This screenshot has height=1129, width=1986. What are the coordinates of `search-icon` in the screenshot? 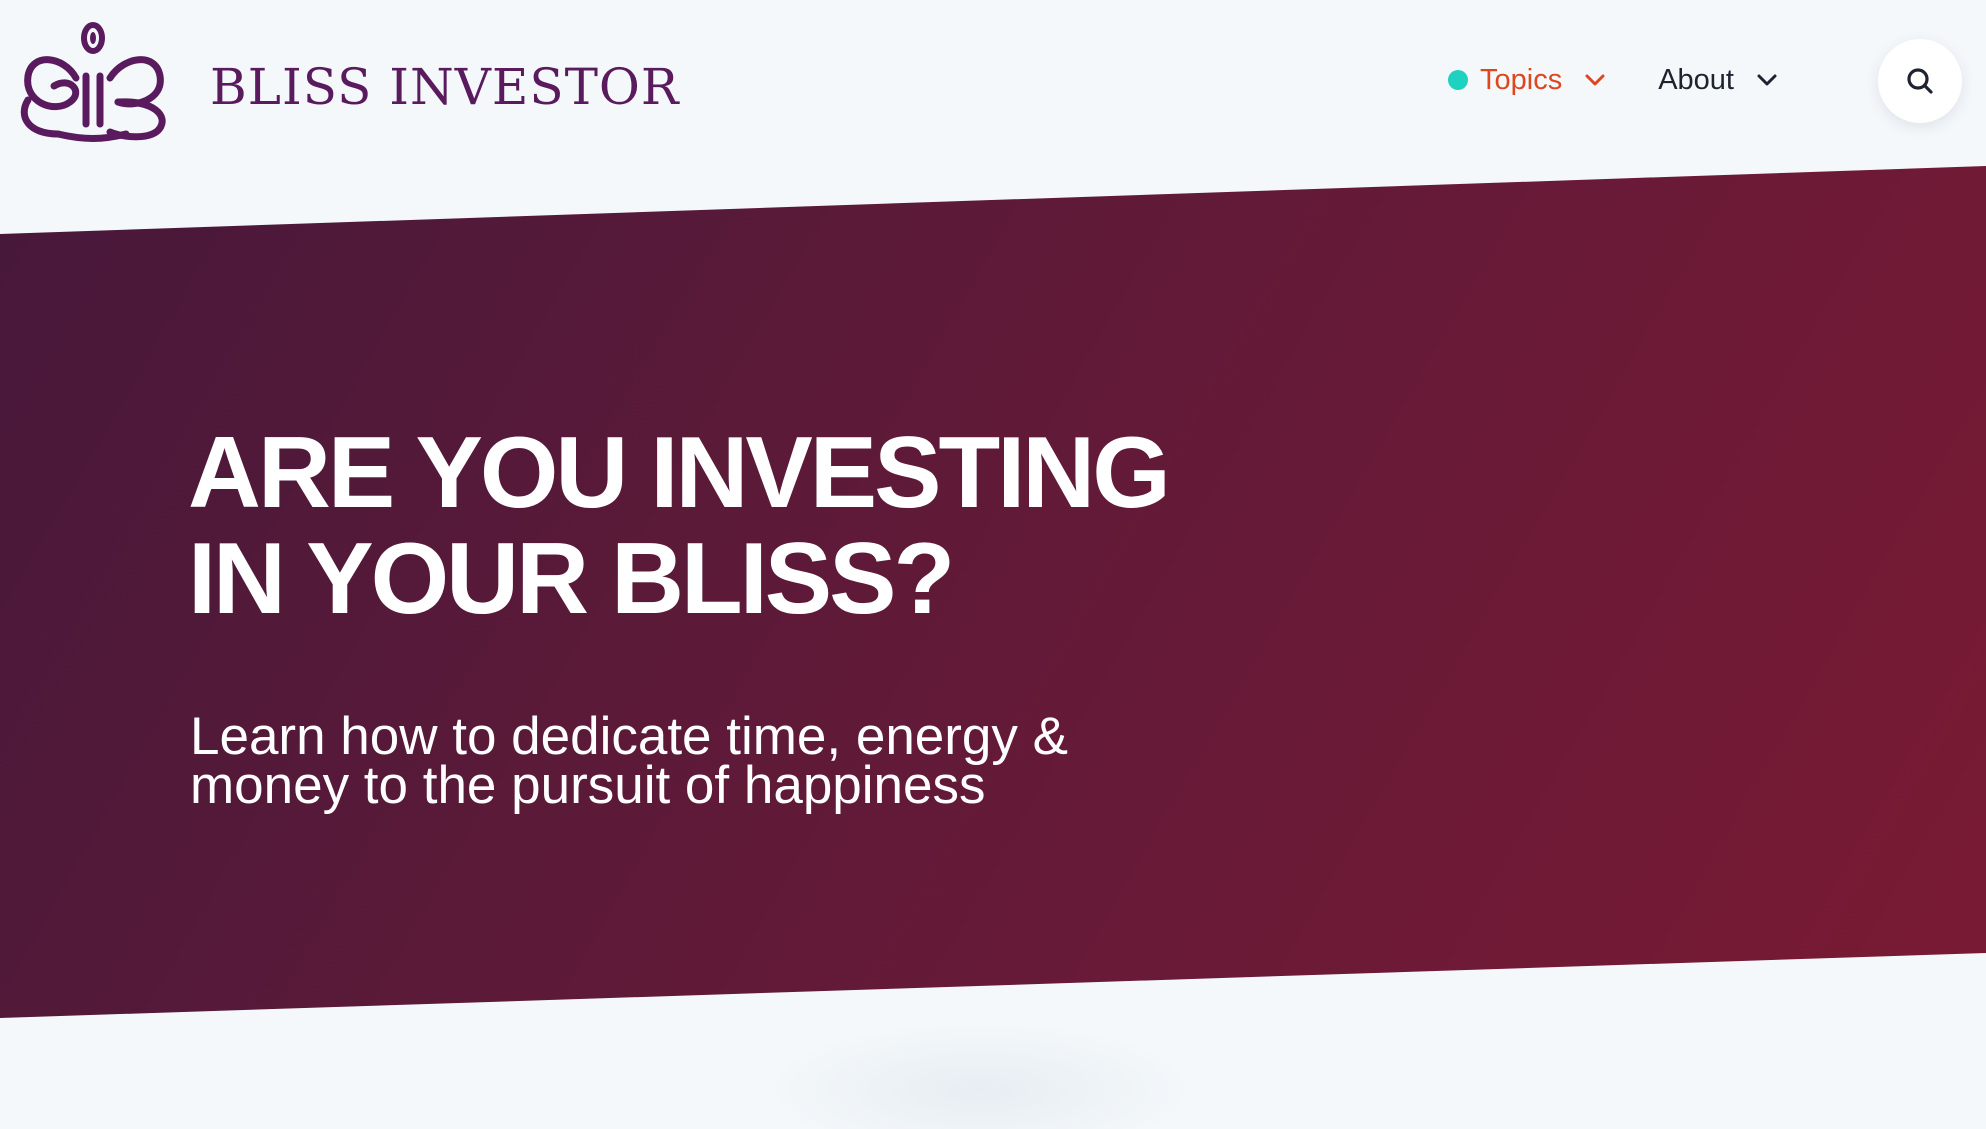 It's located at (1920, 81).